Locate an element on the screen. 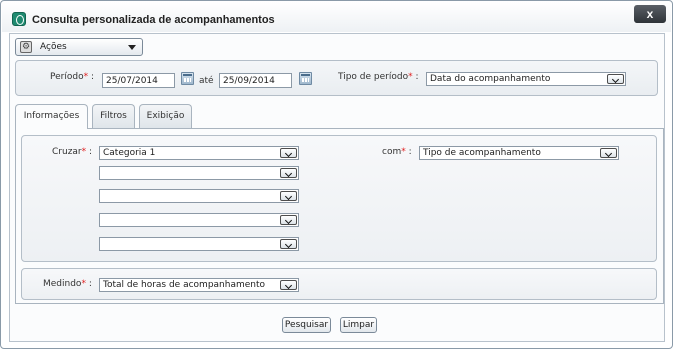 Image resolution: width=673 pixels, height=349 pixels. period-between-label: até is located at coordinates (206, 81).